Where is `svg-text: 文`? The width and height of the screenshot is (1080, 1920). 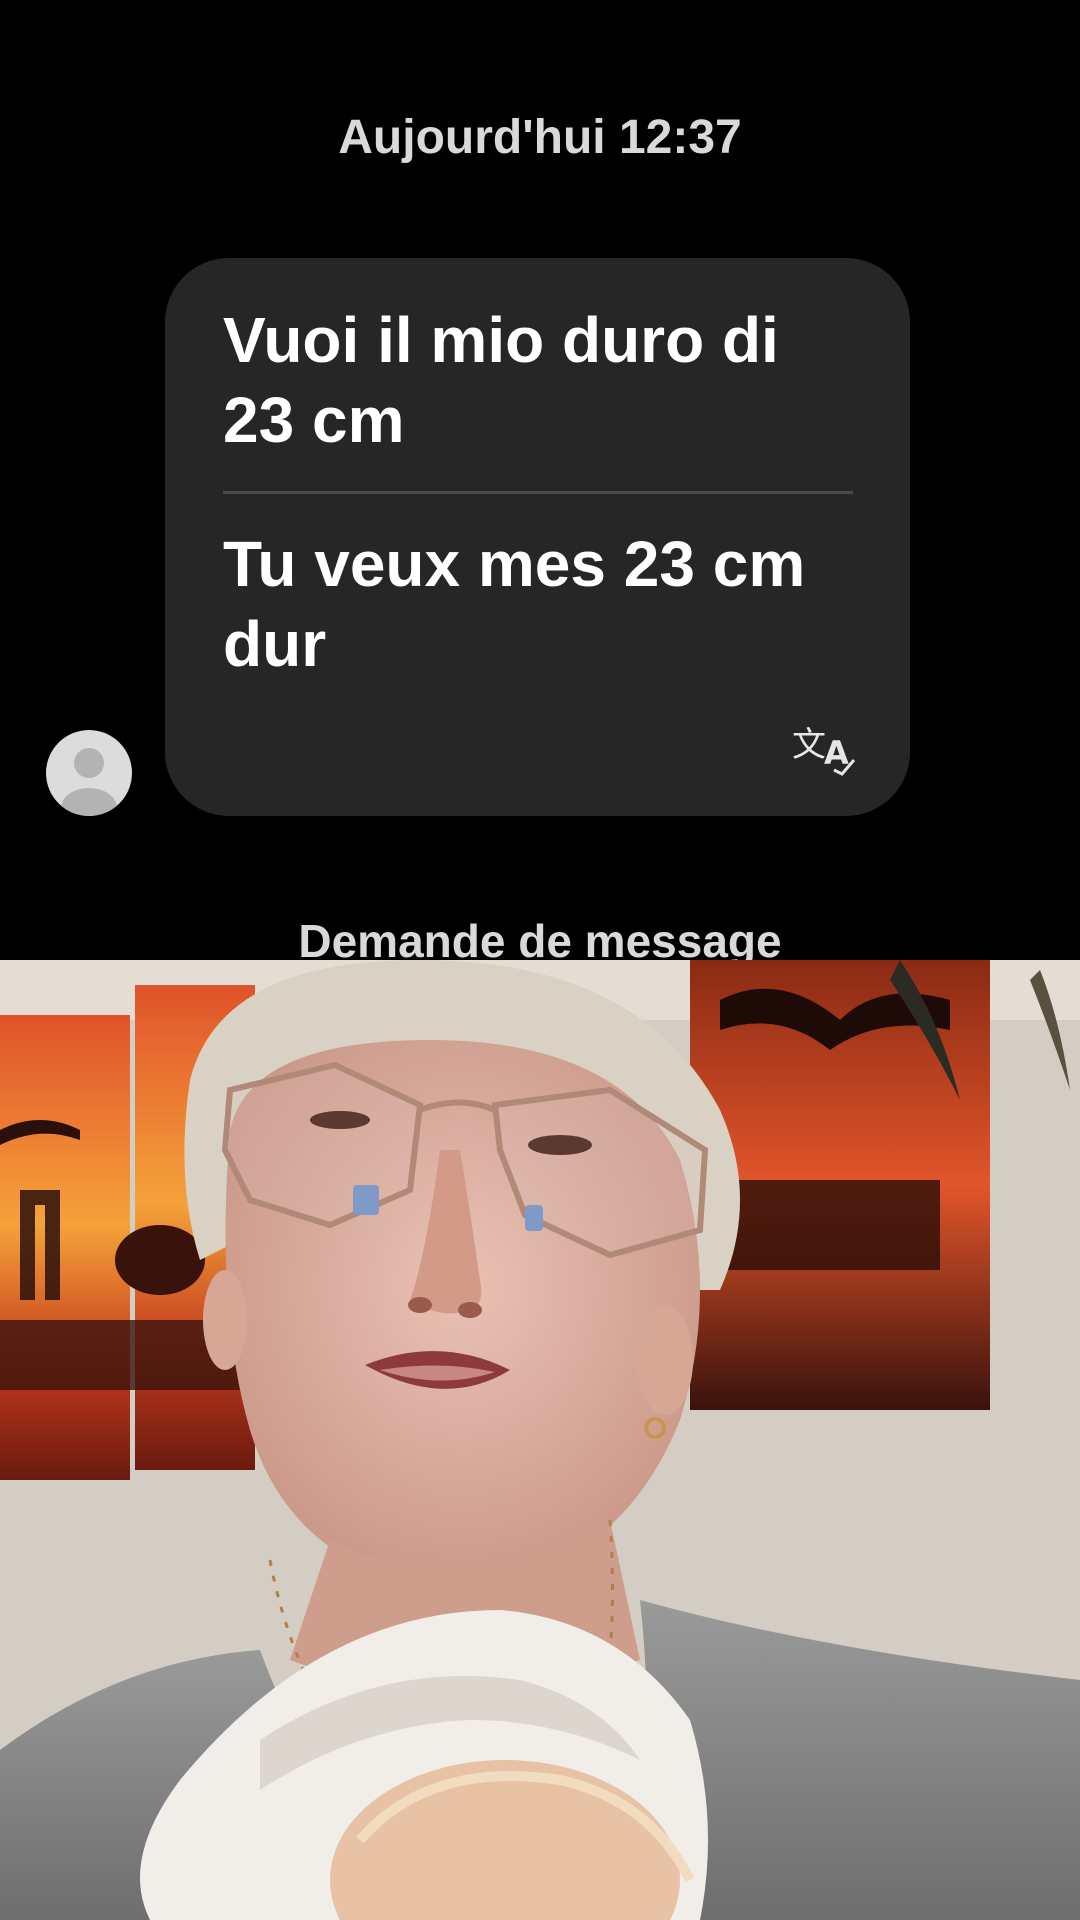 svg-text: 文 is located at coordinates (809, 745).